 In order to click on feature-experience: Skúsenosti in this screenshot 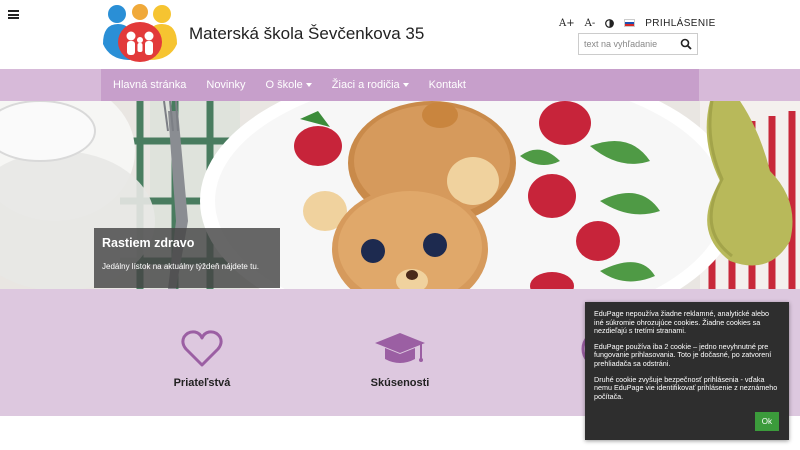, I will do `click(400, 359)`.